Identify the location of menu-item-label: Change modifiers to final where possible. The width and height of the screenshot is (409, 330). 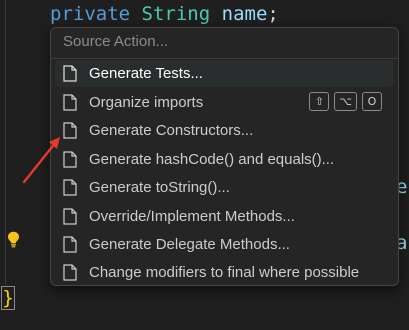
(224, 272).